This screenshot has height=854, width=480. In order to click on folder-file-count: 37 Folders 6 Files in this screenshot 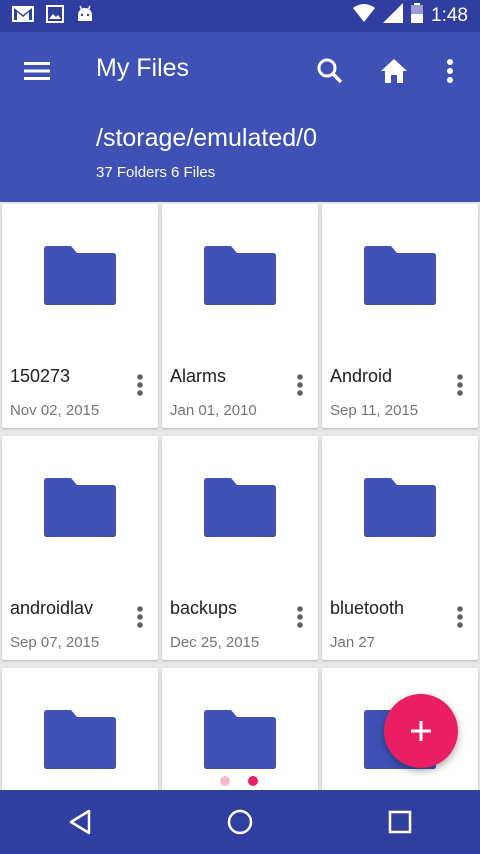, I will do `click(156, 172)`.